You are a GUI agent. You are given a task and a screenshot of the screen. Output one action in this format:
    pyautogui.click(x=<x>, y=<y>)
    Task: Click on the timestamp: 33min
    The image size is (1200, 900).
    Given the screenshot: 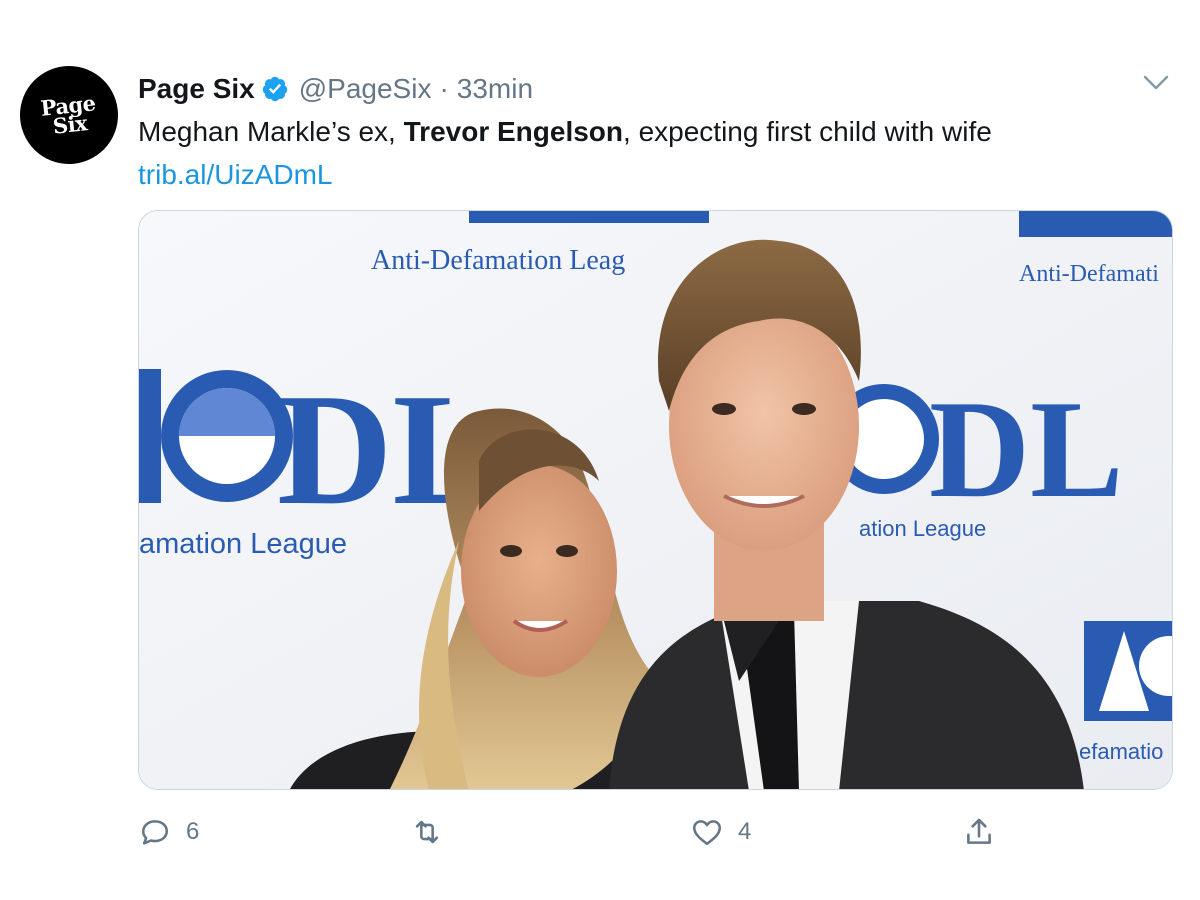 What is the action you would take?
    pyautogui.click(x=495, y=89)
    